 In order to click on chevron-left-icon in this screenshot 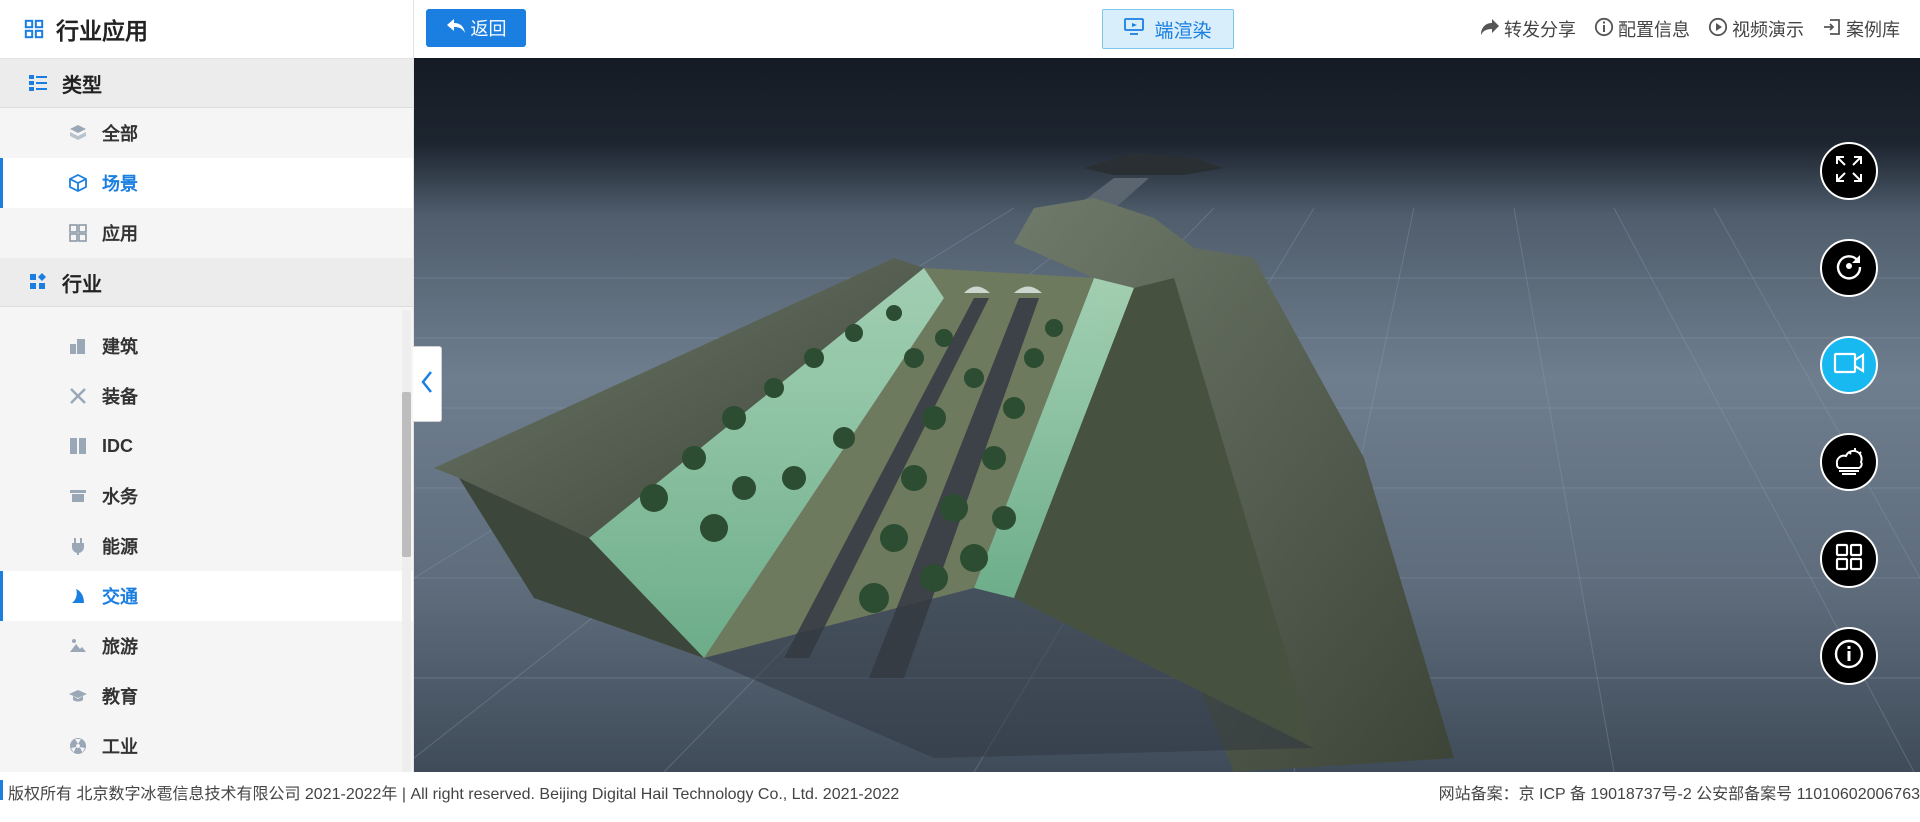, I will do `click(427, 384)`.